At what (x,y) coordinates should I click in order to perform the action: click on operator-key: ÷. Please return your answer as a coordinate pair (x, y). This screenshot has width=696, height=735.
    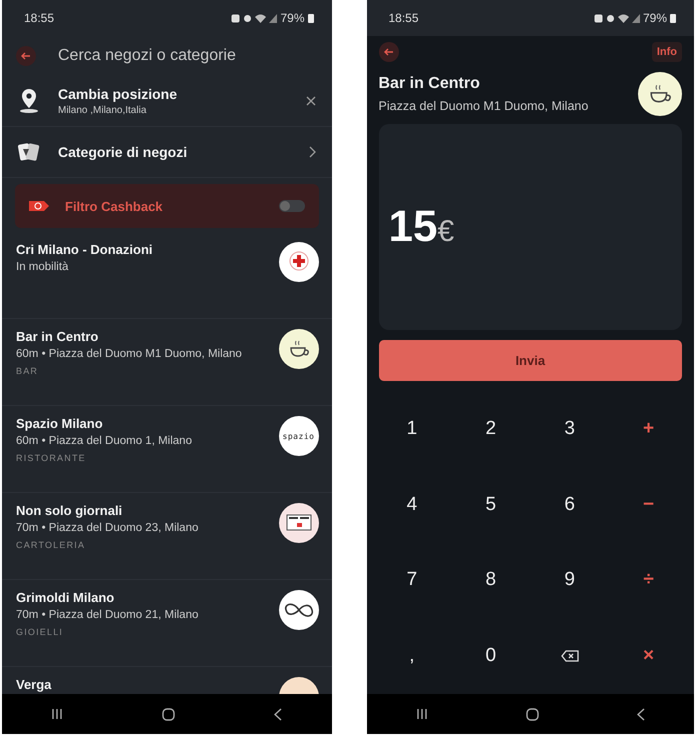
    Looking at the image, I should click on (648, 580).